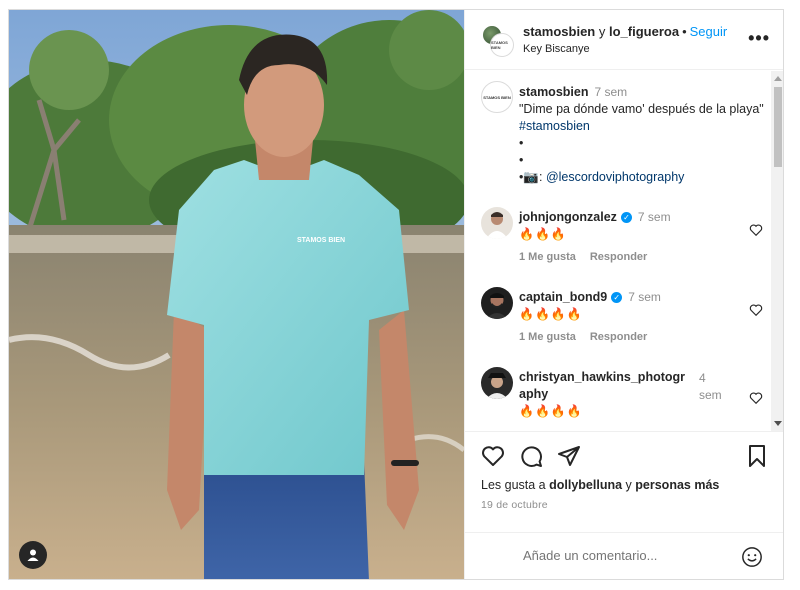  I want to click on person-icon, so click(33, 555).